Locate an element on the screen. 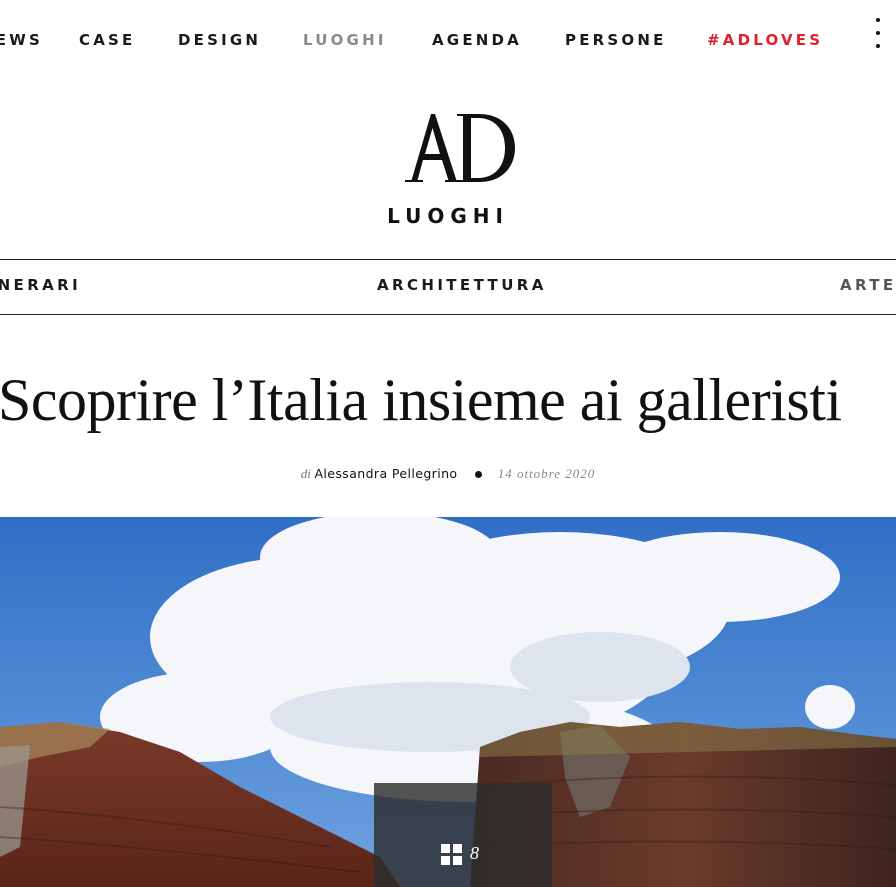 The width and height of the screenshot is (896, 887). nav-item-agenda: AGENDA is located at coordinates (477, 40).